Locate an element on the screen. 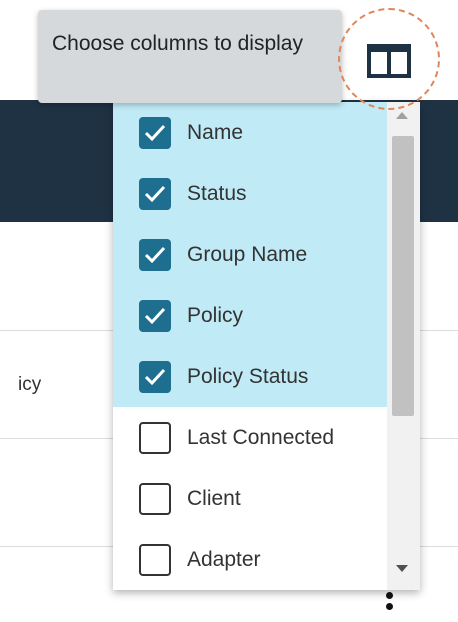 The height and width of the screenshot is (622, 458). columns-icon is located at coordinates (389, 61).